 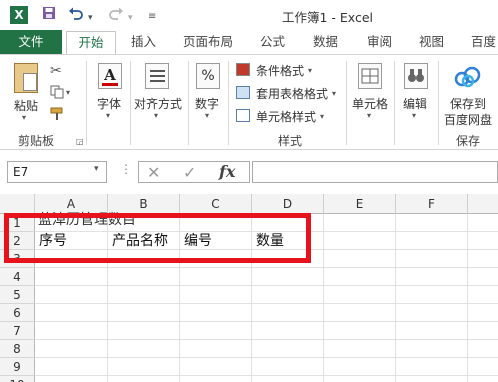 What do you see at coordinates (415, 103) in the screenshot?
I see `editing-button: 编辑` at bounding box center [415, 103].